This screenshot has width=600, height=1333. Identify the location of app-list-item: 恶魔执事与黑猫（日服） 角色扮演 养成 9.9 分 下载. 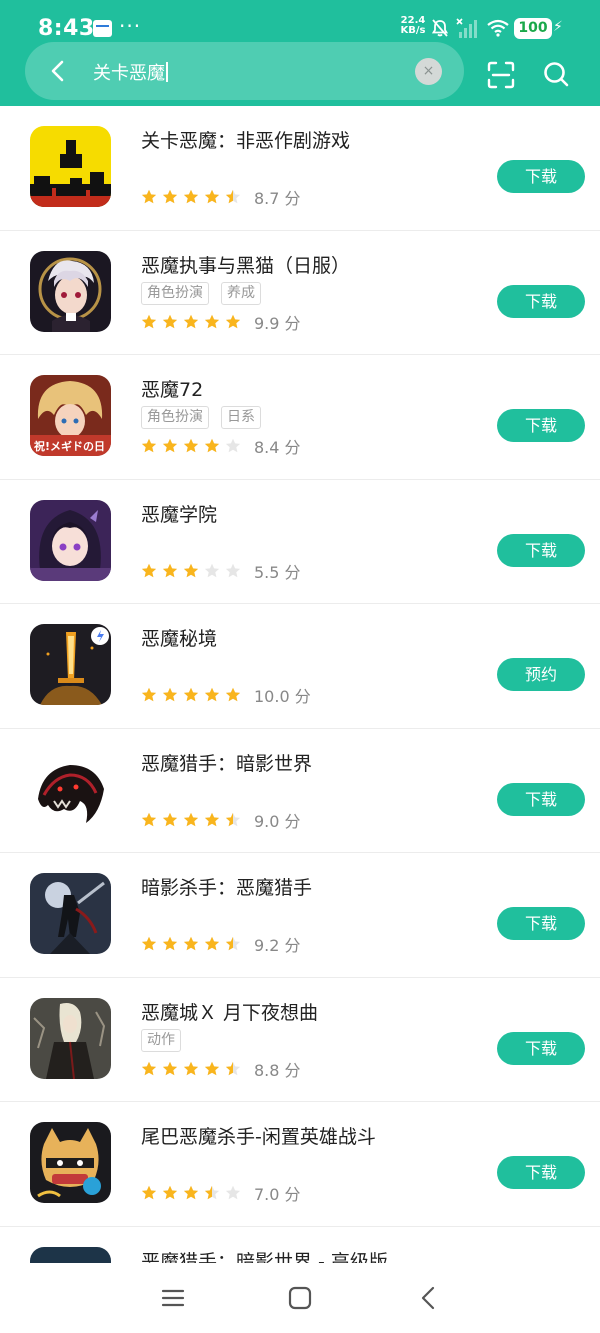
(300, 293).